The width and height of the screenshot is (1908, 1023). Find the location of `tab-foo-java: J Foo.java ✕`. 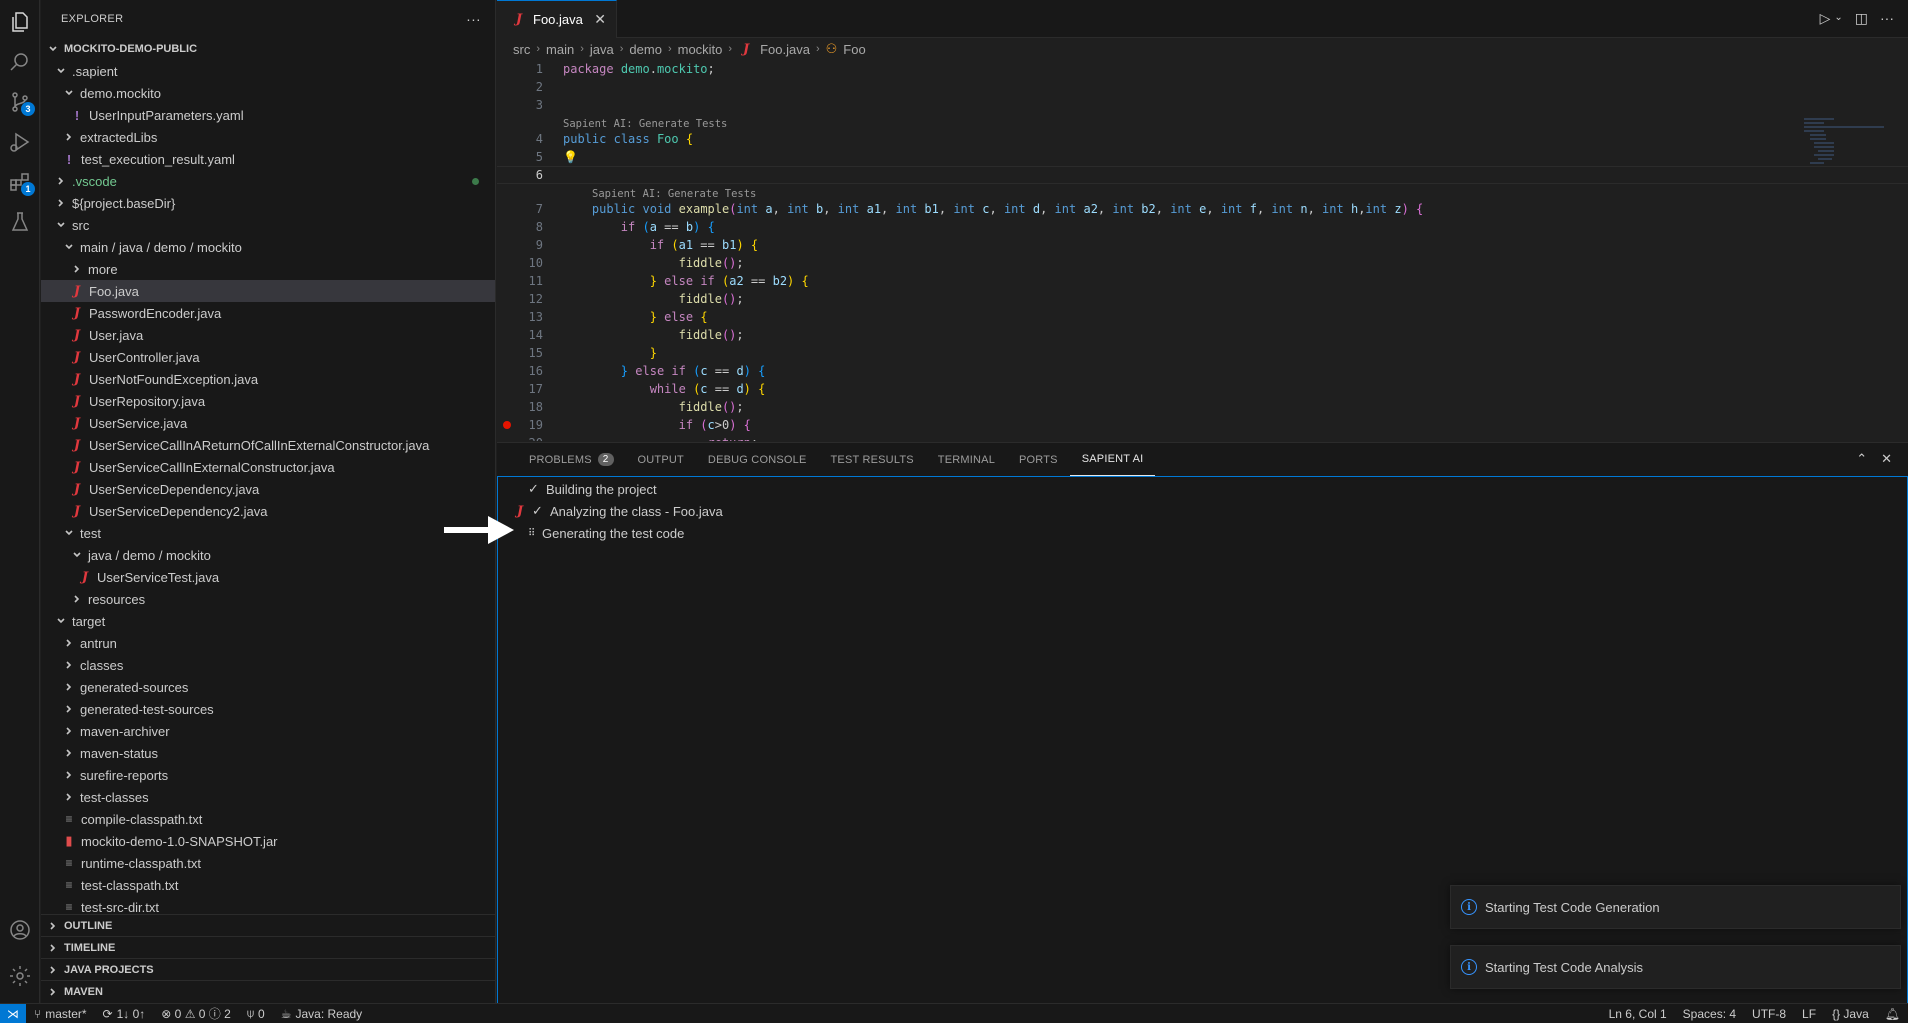

tab-foo-java: J Foo.java ✕ is located at coordinates (557, 19).